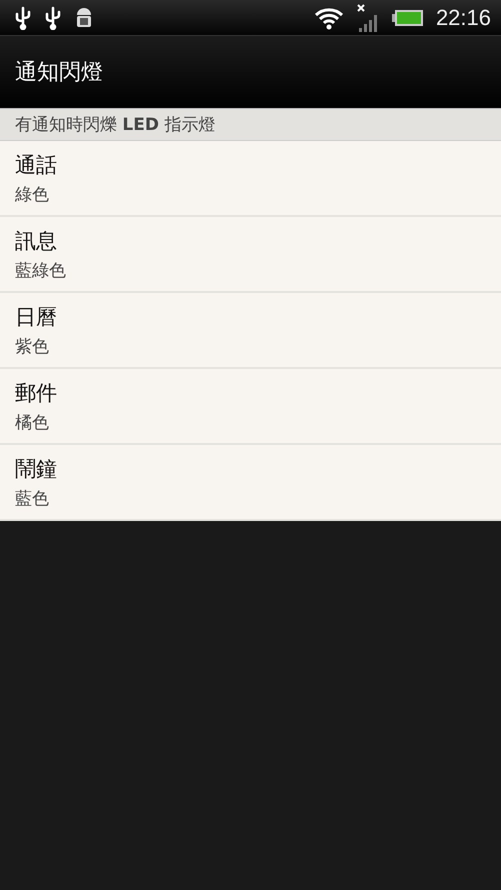  What do you see at coordinates (463, 17) in the screenshot?
I see `clock-time: 22:16` at bounding box center [463, 17].